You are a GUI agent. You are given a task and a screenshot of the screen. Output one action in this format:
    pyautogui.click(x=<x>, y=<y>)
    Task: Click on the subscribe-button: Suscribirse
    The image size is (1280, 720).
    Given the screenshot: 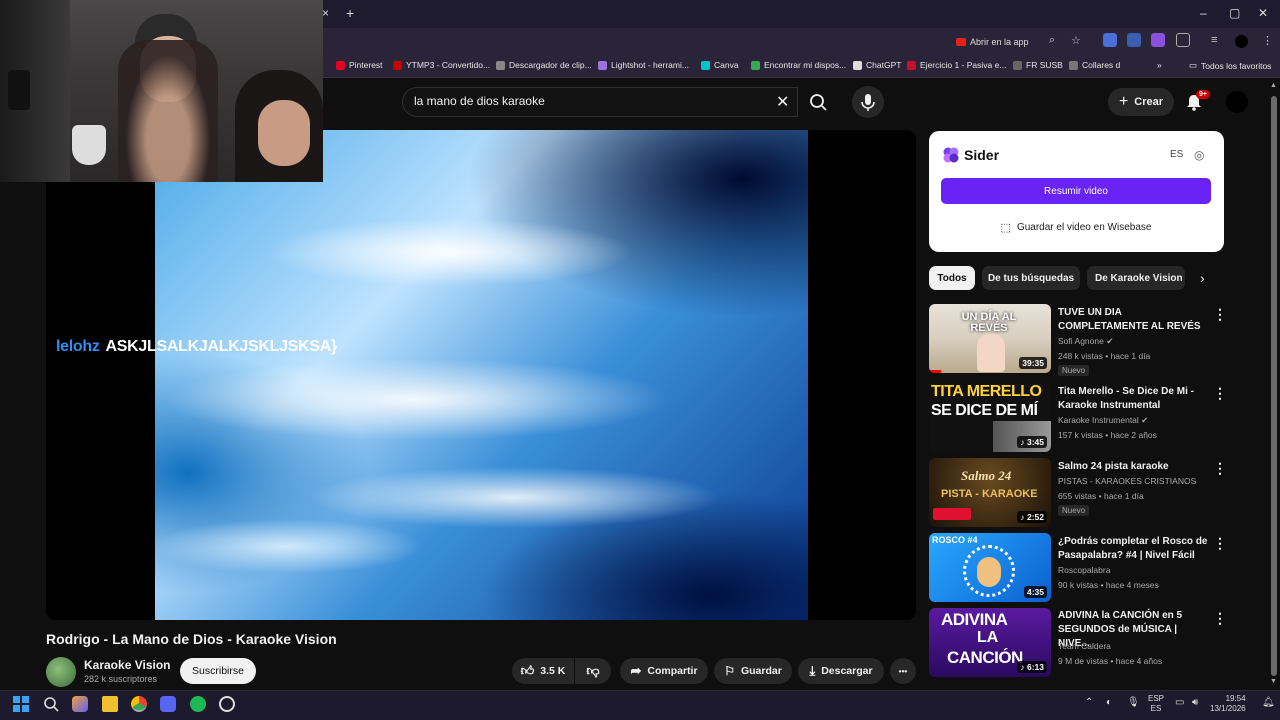 What is the action you would take?
    pyautogui.click(x=218, y=671)
    